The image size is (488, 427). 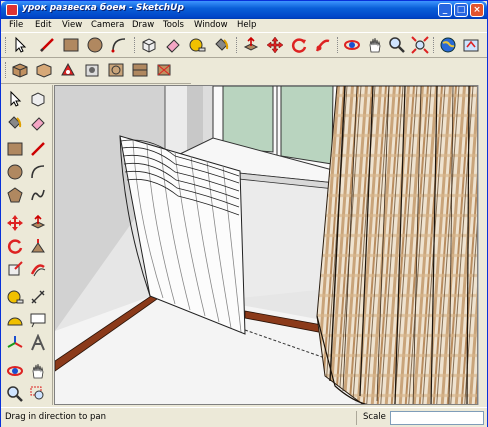 I want to click on 3d-text-icon, so click(x=38, y=343).